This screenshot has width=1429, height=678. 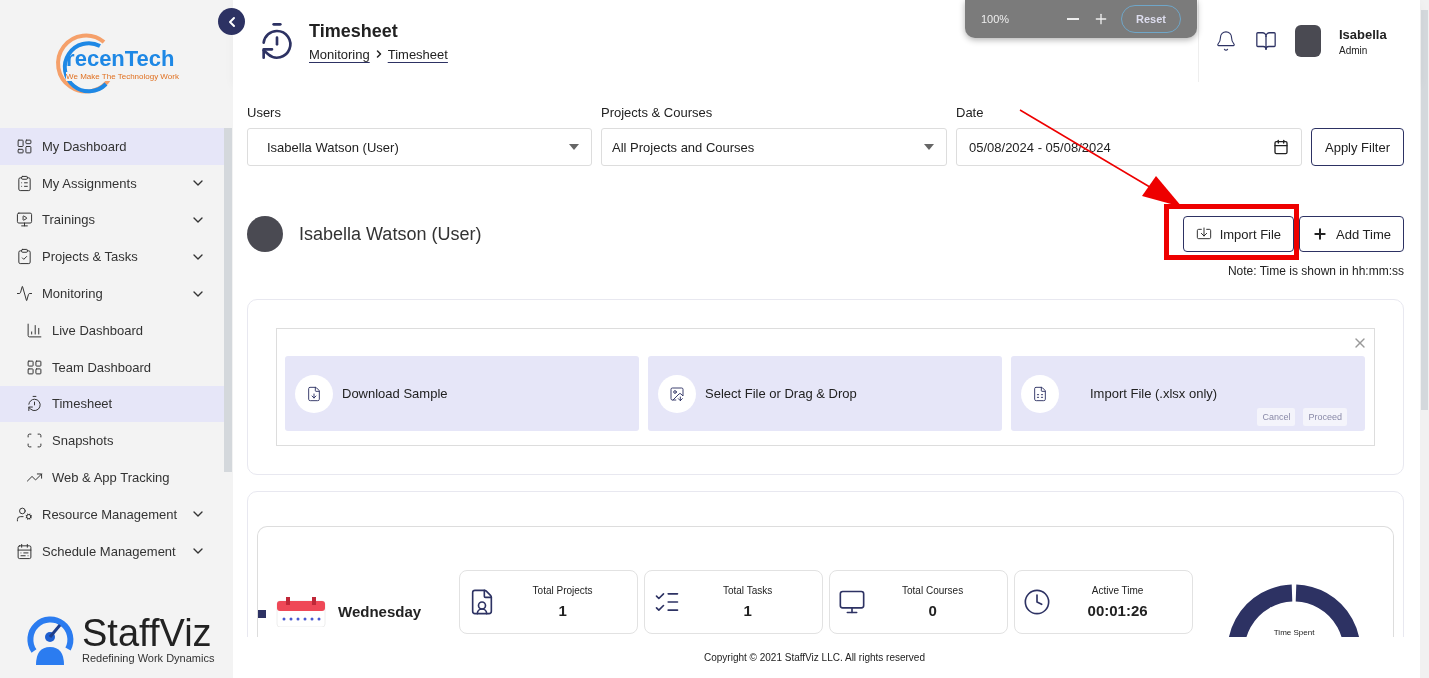 What do you see at coordinates (148, 658) in the screenshot?
I see `brand-tagline: Redefining Work Dynamics` at bounding box center [148, 658].